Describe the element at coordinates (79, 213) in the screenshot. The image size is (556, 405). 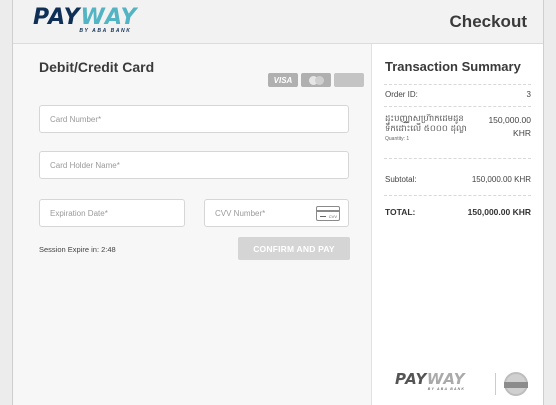
I see `expiration-placeholder: Expiration Date*` at that location.